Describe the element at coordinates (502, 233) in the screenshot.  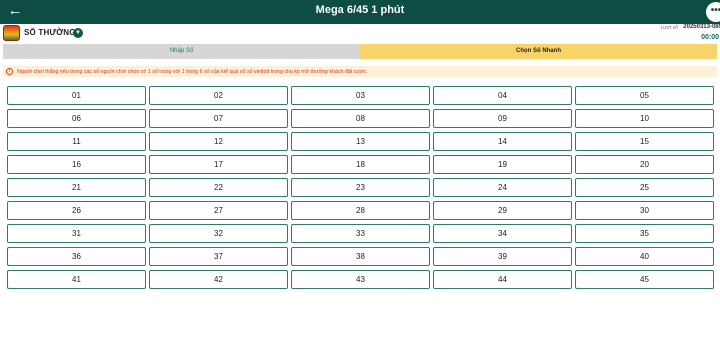
I see `number-button: 34` at that location.